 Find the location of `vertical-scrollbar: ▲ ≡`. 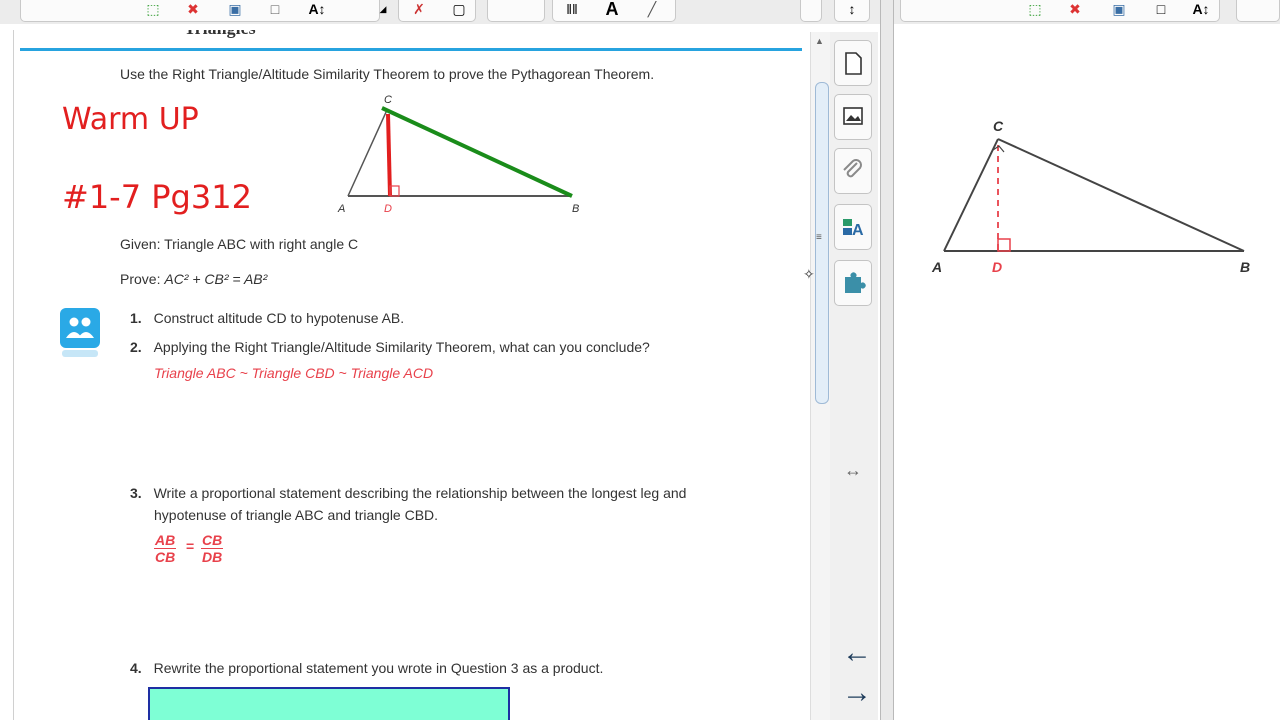

vertical-scrollbar: ▲ ≡ is located at coordinates (820, 376).